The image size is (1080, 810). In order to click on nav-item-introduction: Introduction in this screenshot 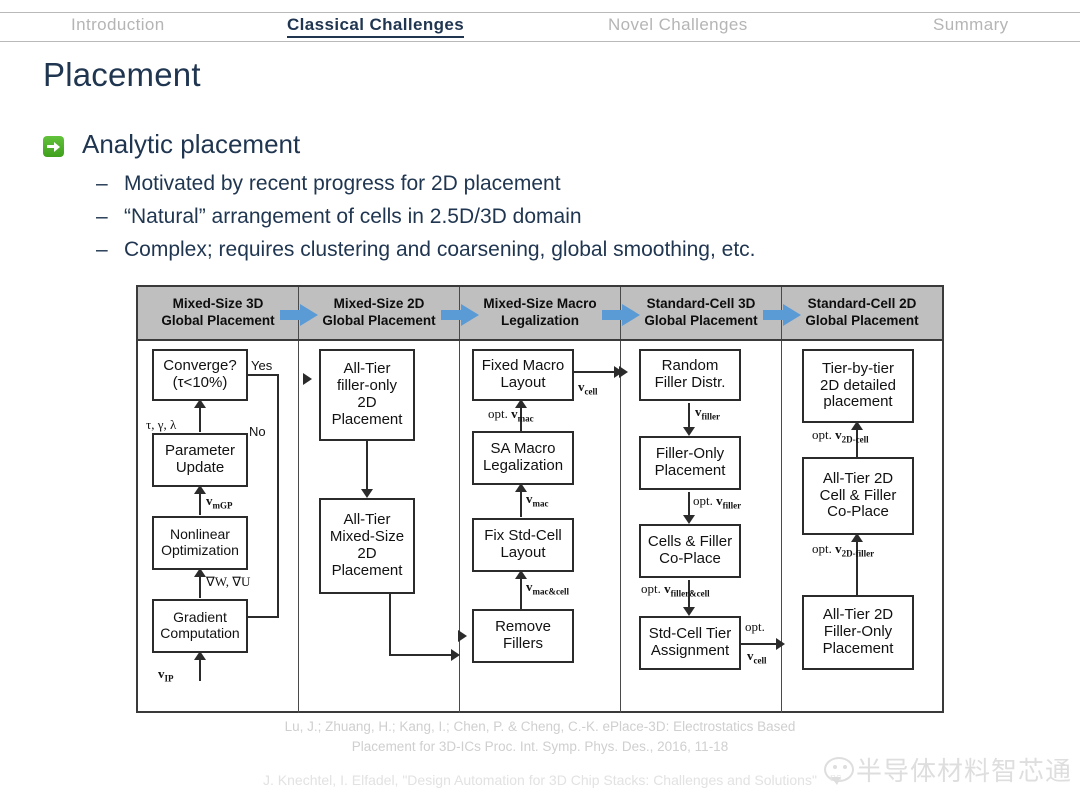, I will do `click(118, 25)`.